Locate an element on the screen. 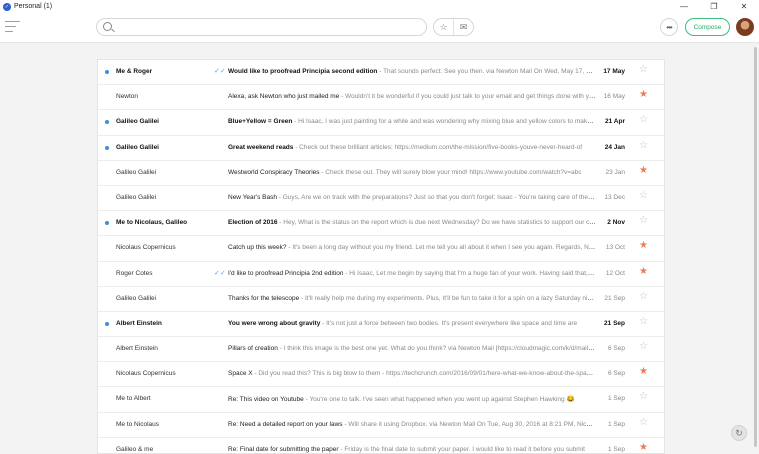 This screenshot has width=759, height=454. menu-icon is located at coordinates (12, 27).